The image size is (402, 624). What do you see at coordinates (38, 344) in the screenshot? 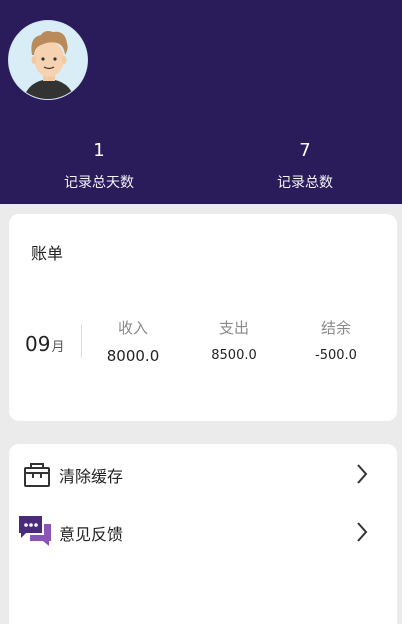
I see `bill-month-value: 09` at bounding box center [38, 344].